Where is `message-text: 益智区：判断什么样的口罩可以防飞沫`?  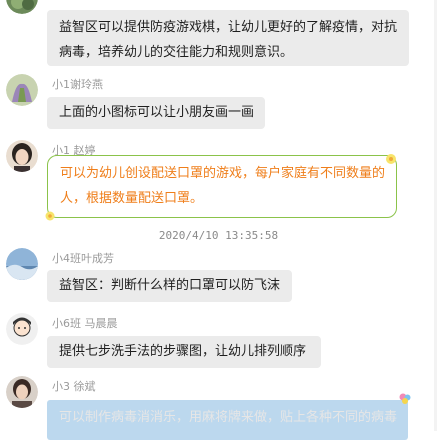
message-text: 益智区：判断什么样的口罩可以防飞沫 is located at coordinates (170, 285).